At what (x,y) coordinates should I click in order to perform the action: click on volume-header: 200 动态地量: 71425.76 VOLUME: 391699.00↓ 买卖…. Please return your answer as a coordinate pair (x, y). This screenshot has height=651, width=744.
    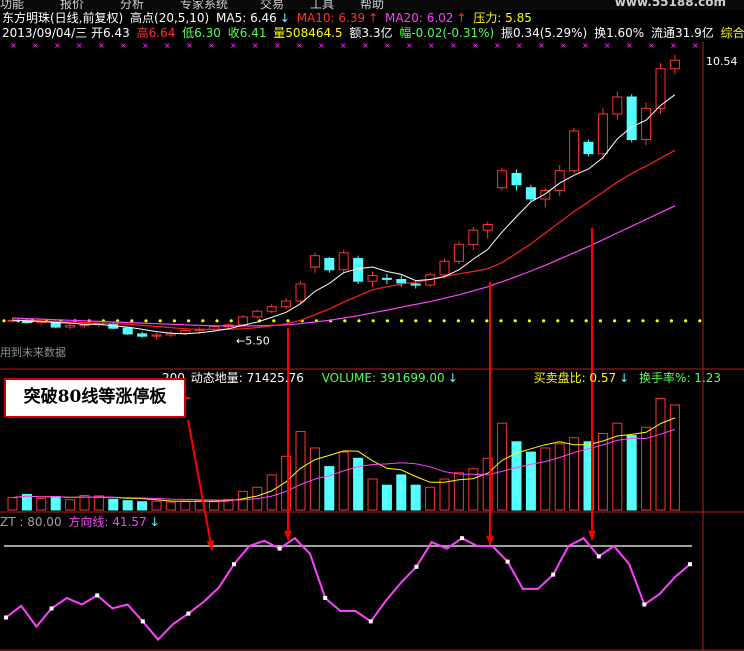
    Looking at the image, I should click on (443, 378).